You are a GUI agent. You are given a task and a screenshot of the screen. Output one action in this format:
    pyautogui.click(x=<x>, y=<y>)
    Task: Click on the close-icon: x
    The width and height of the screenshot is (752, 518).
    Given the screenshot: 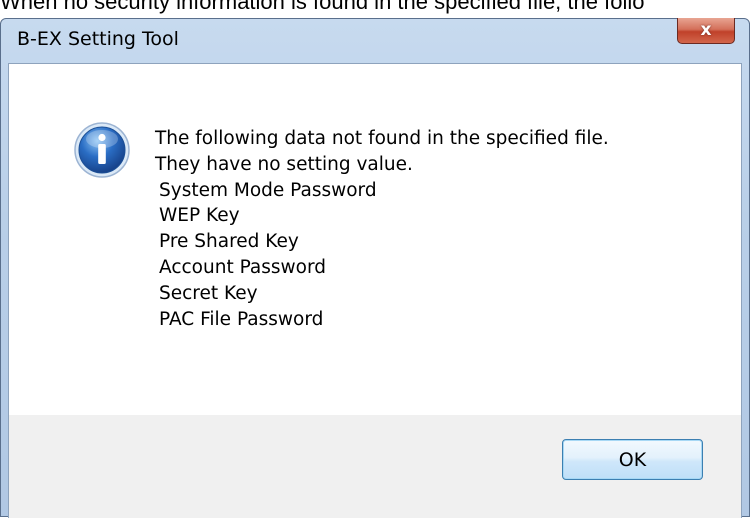 What is the action you would take?
    pyautogui.click(x=706, y=30)
    